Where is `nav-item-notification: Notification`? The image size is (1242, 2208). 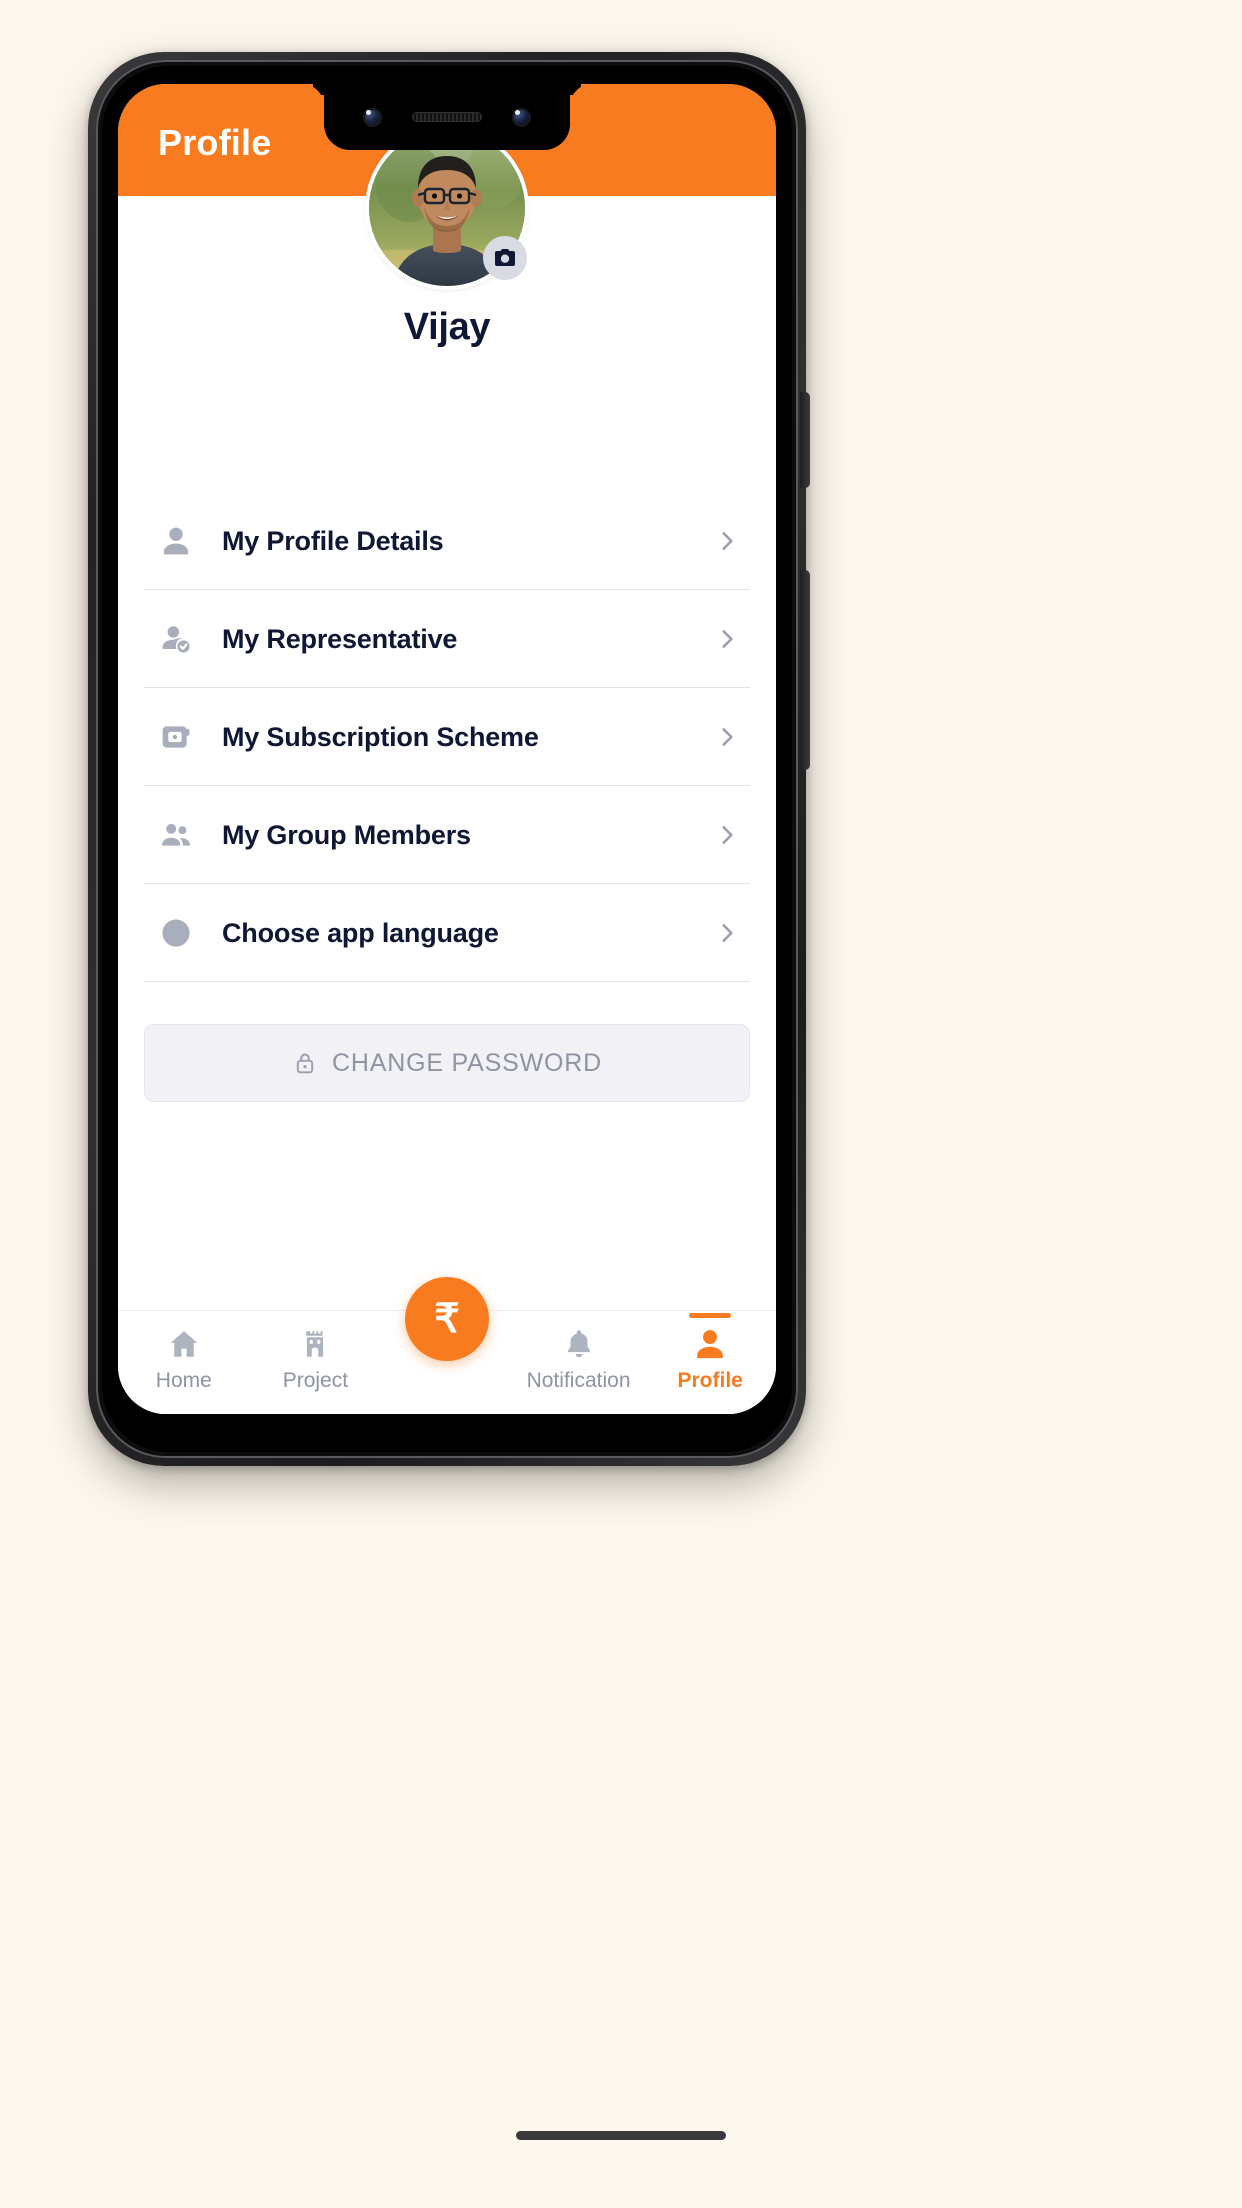
nav-item-notification: Notification is located at coordinates (579, 1362).